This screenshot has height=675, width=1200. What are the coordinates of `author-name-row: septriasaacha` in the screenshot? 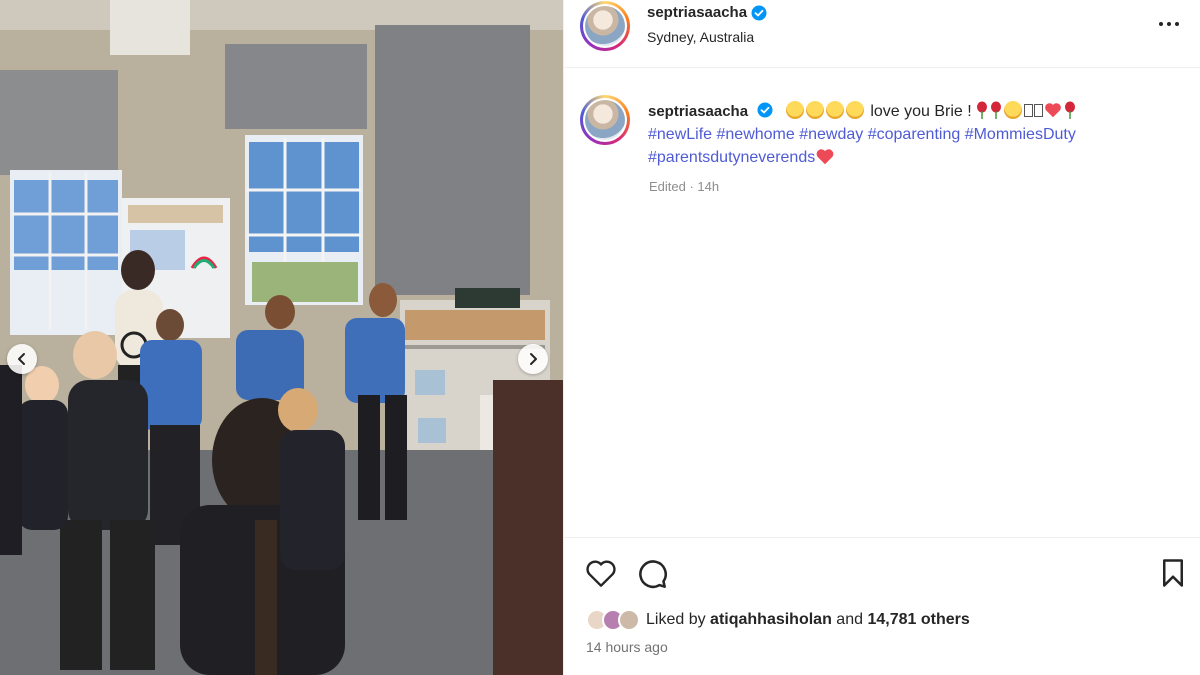 It's located at (707, 12).